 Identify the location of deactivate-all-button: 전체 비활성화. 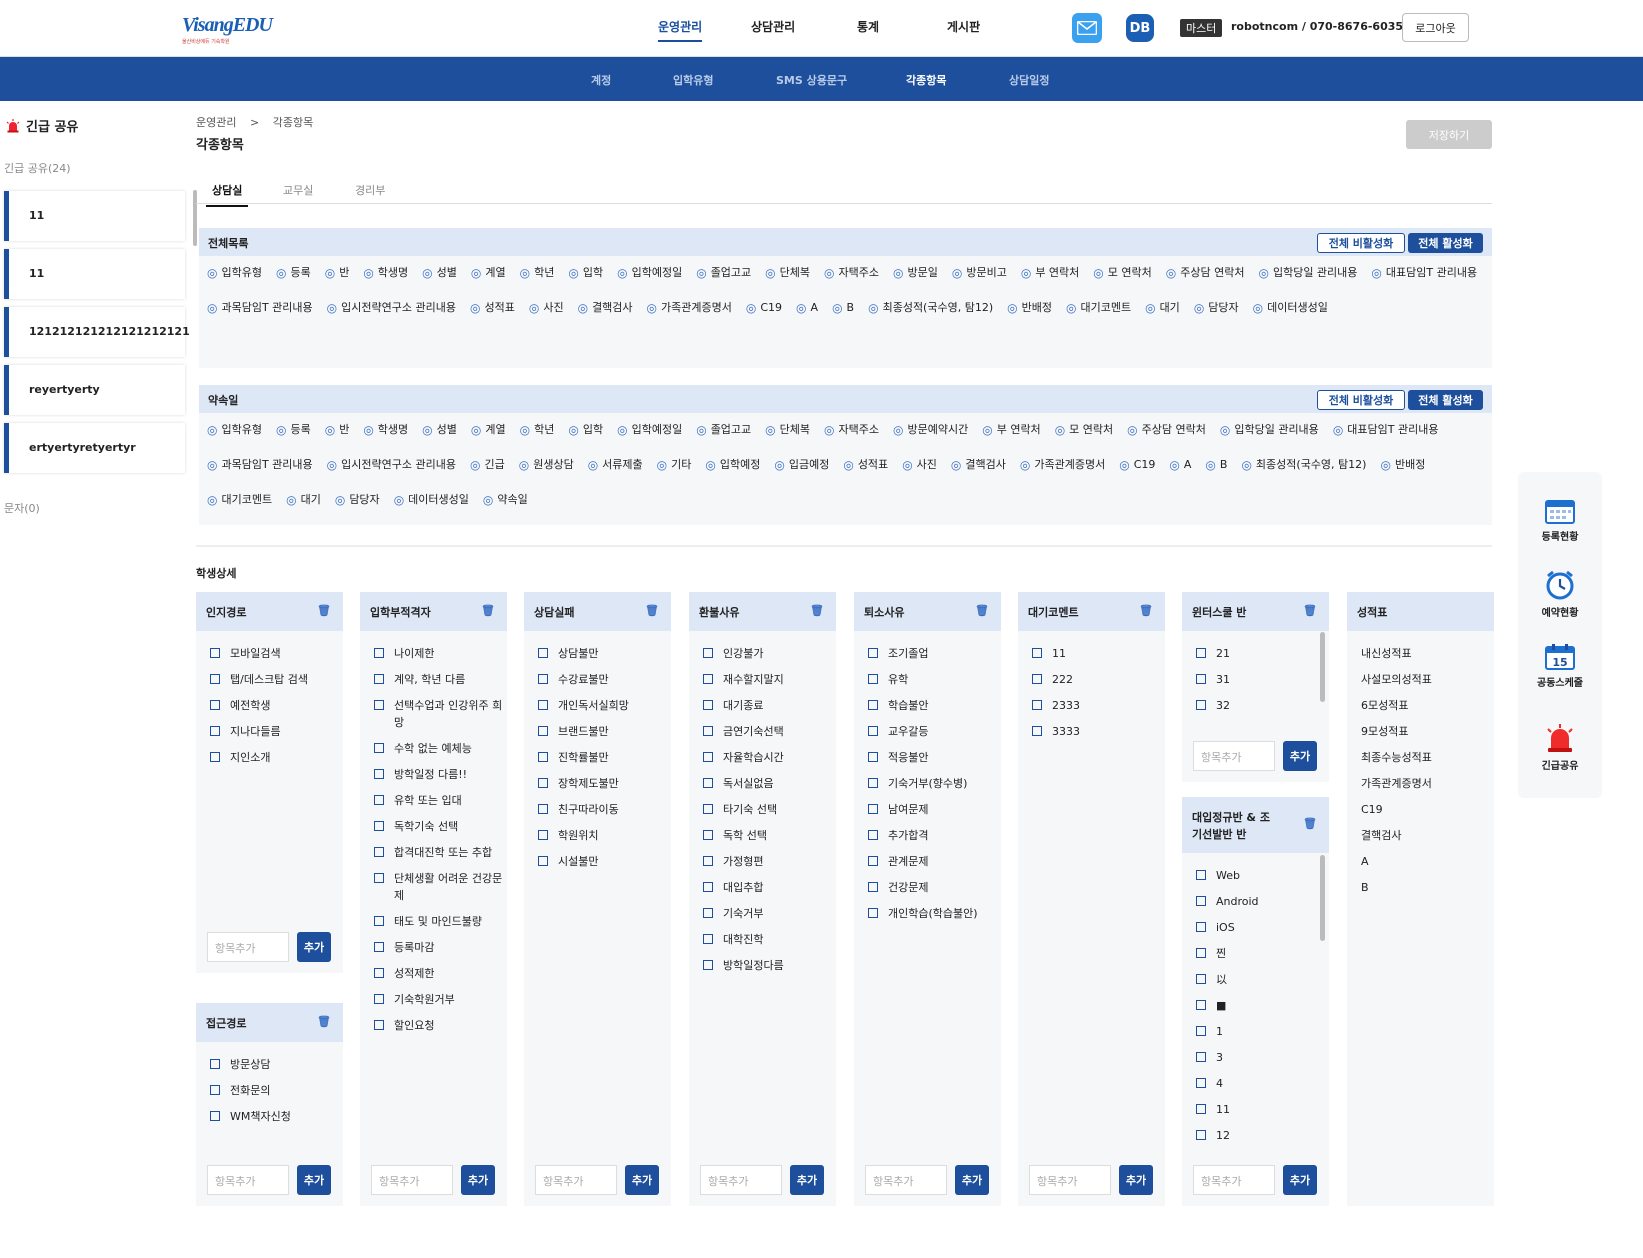
(1361, 243).